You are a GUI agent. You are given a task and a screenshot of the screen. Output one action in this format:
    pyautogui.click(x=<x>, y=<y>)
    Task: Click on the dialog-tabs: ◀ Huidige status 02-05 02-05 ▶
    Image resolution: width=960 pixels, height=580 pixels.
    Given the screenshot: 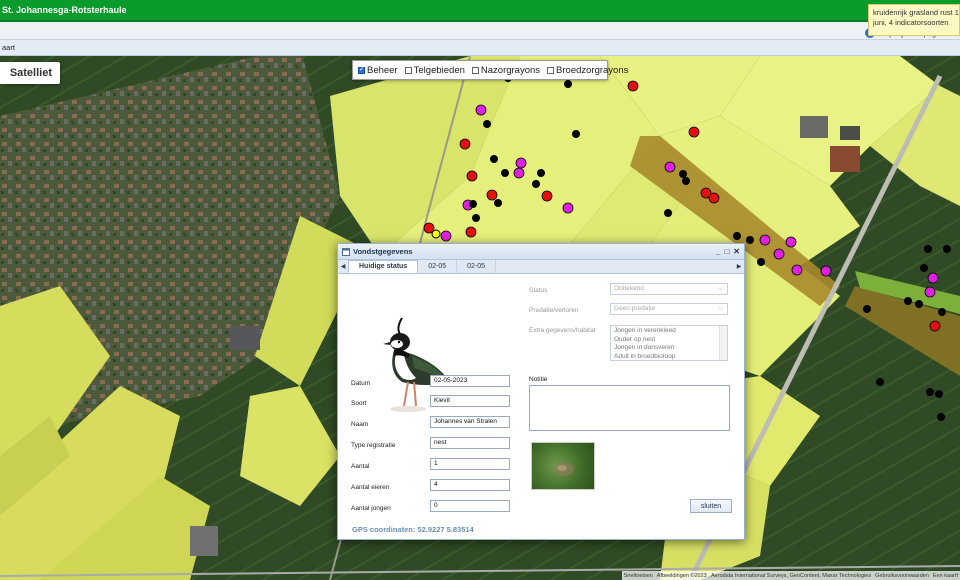 What is the action you would take?
    pyautogui.click(x=541, y=267)
    